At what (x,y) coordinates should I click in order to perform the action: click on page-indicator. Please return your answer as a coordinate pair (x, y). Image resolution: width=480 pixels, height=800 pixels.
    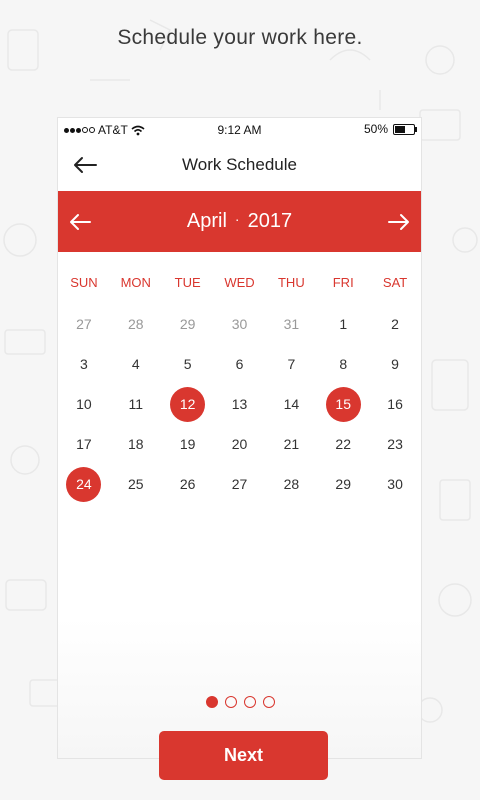
    Looking at the image, I should click on (240, 702).